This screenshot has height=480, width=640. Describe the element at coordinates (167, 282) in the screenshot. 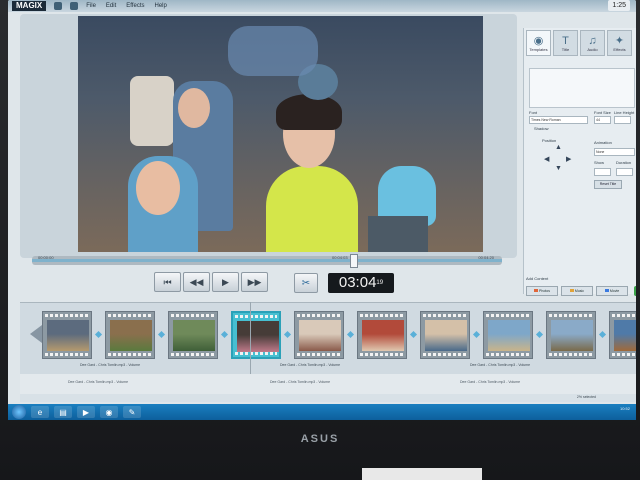

I see `go-to-start-button: ⏮` at that location.